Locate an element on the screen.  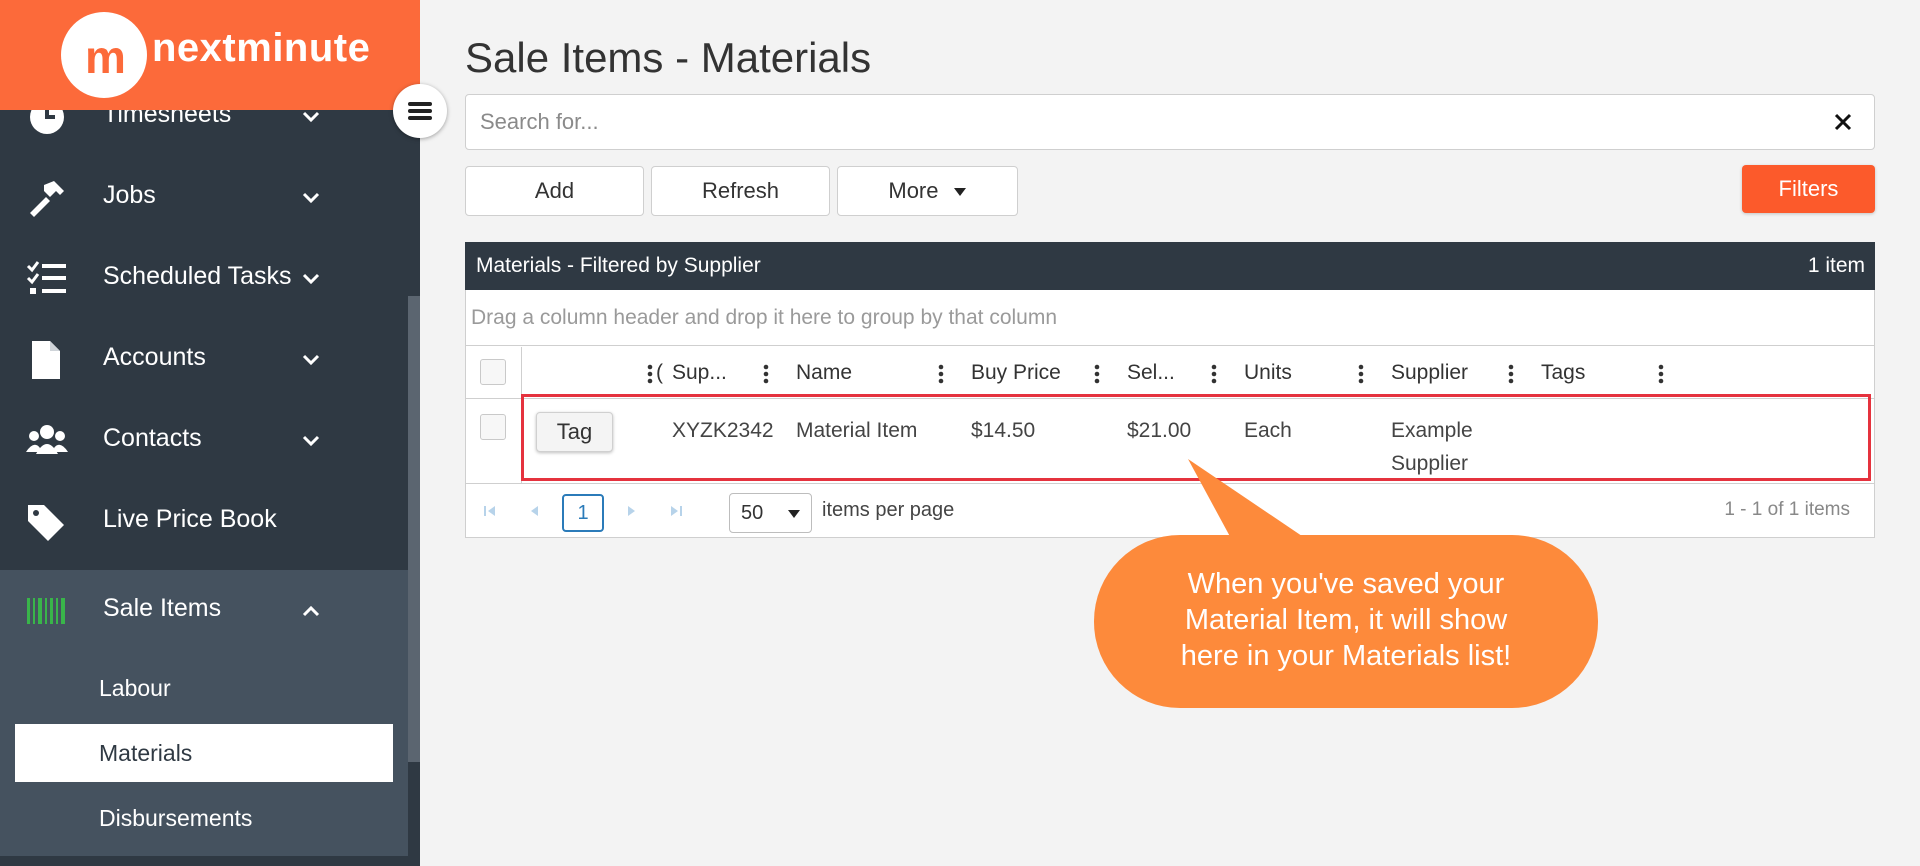
chevron-up-icon is located at coordinates (311, 611).